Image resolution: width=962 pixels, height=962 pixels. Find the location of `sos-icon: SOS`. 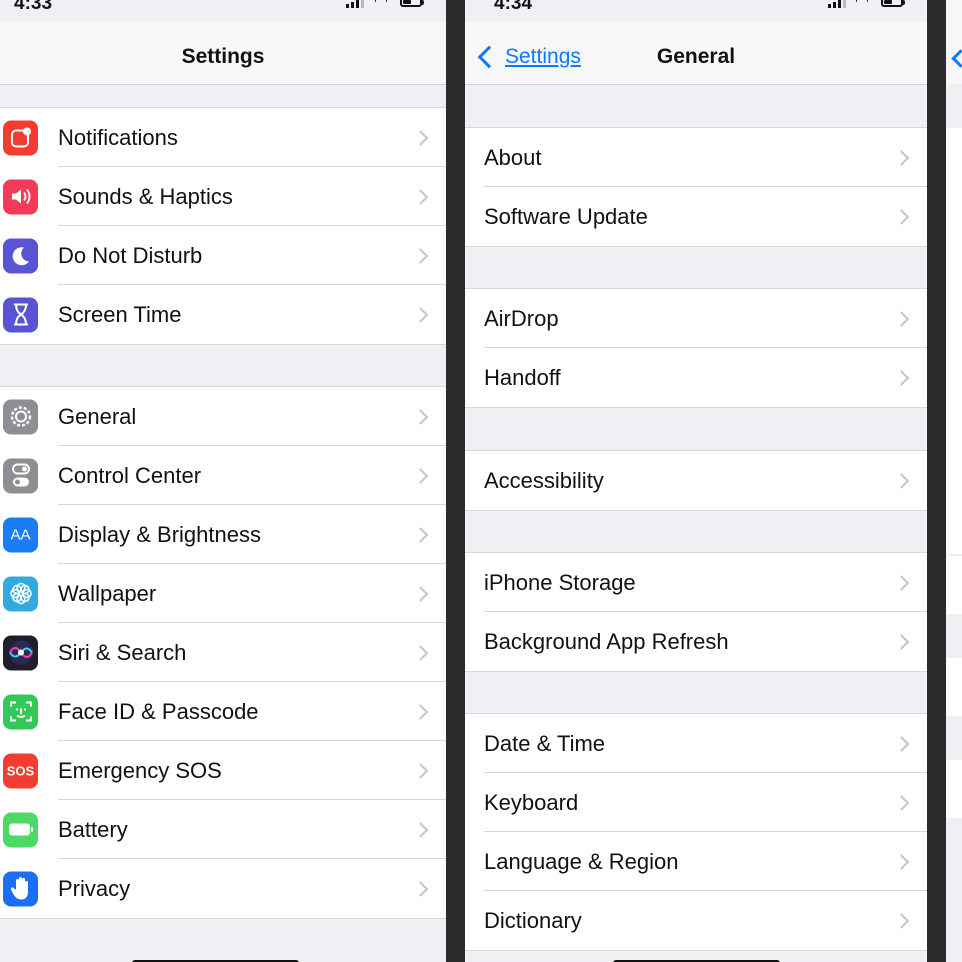

sos-icon: SOS is located at coordinates (20, 770).